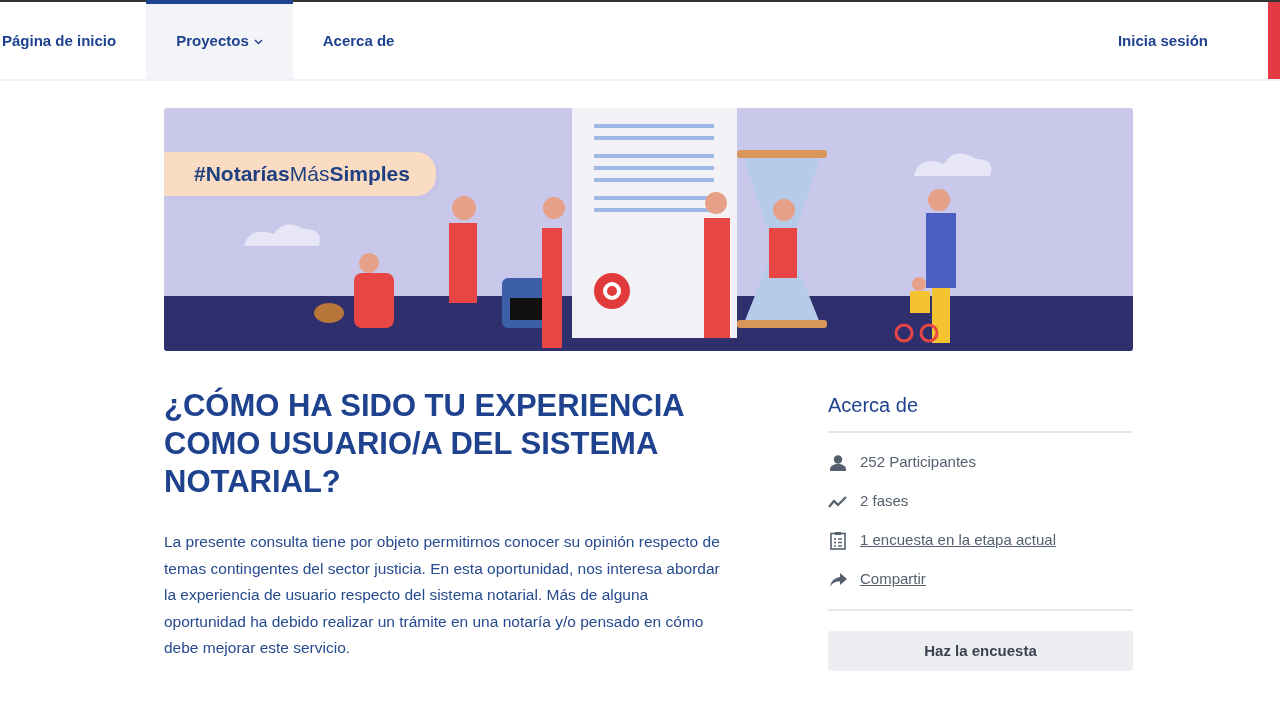  Describe the element at coordinates (258, 41) in the screenshot. I see `caret-icon` at that location.